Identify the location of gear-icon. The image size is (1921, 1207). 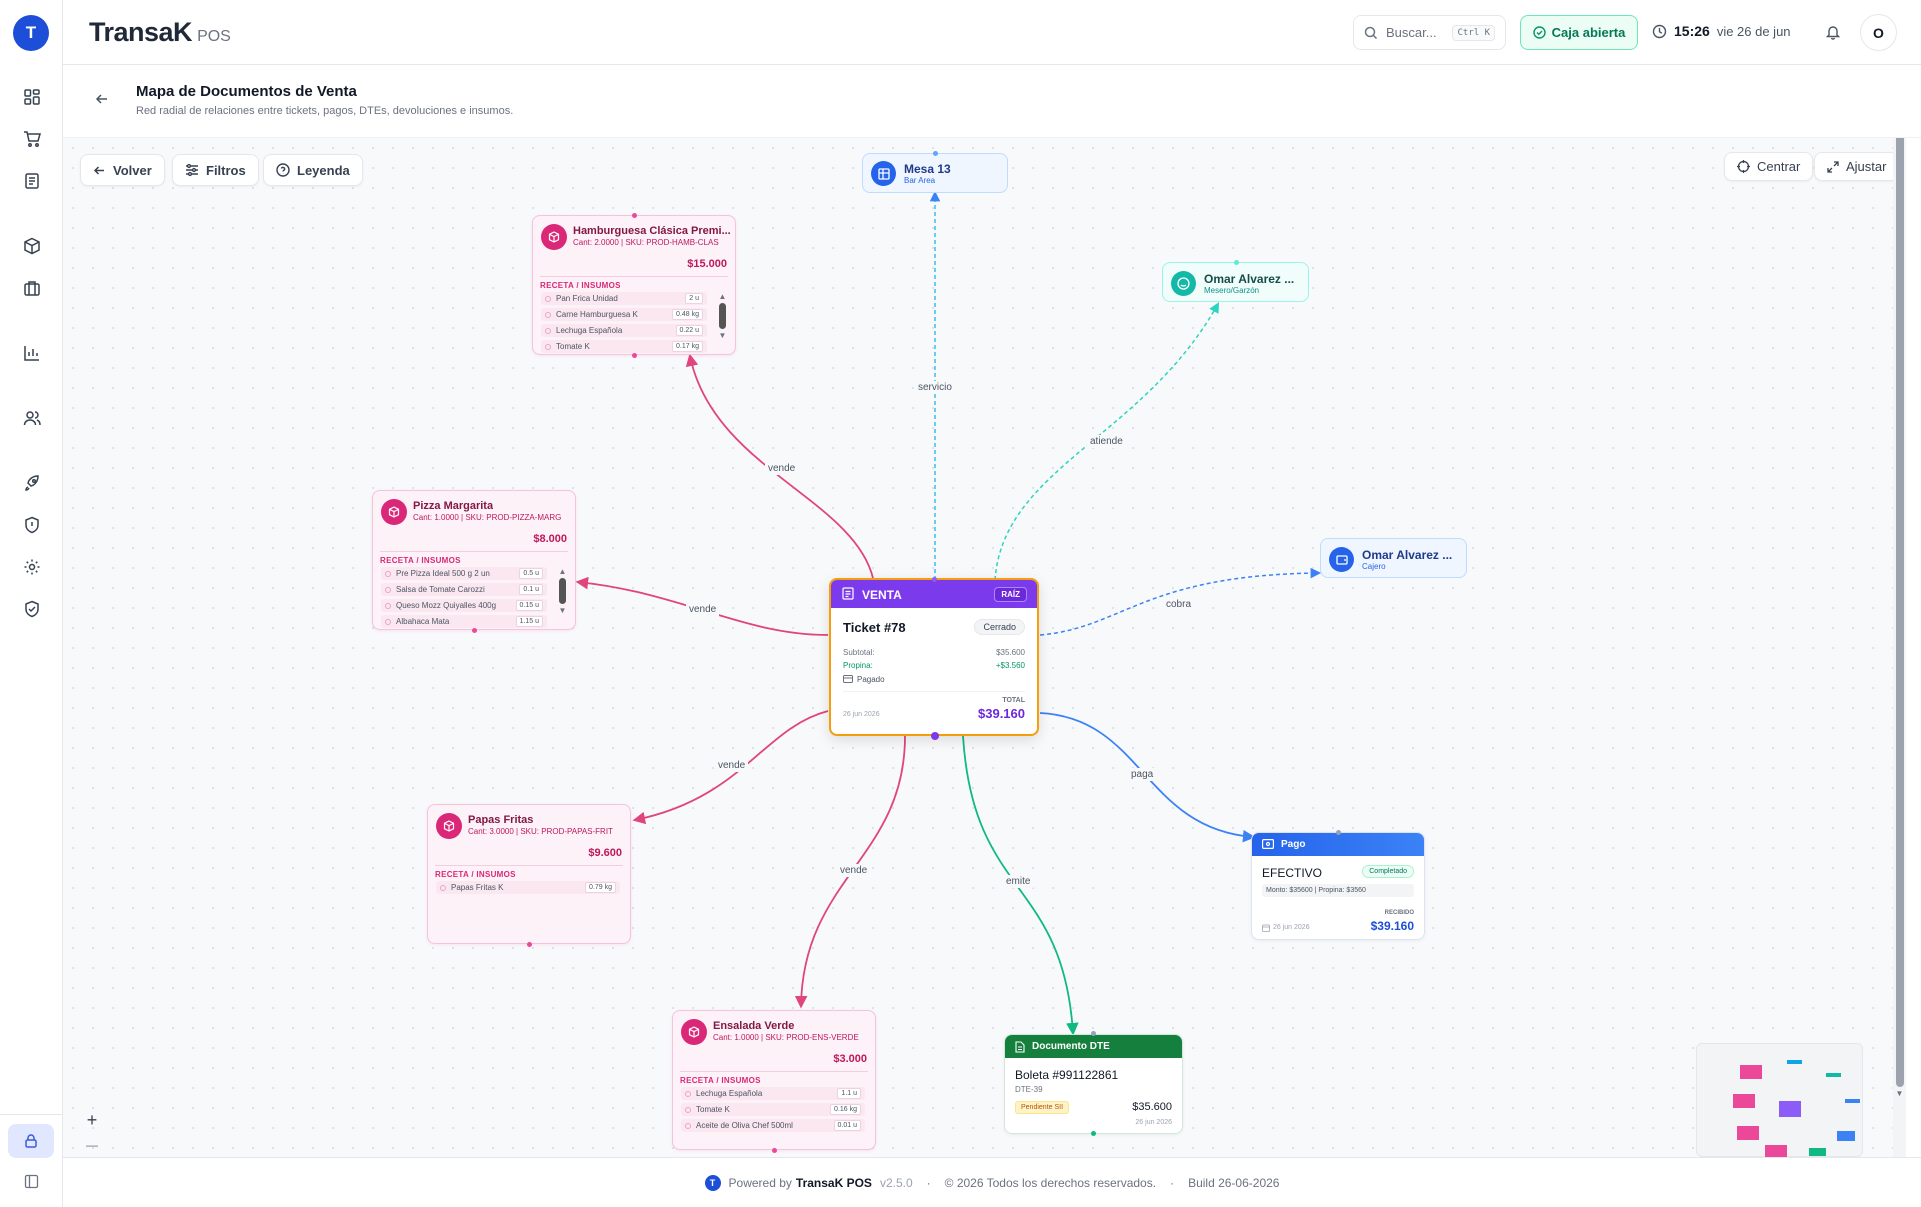
(32, 567).